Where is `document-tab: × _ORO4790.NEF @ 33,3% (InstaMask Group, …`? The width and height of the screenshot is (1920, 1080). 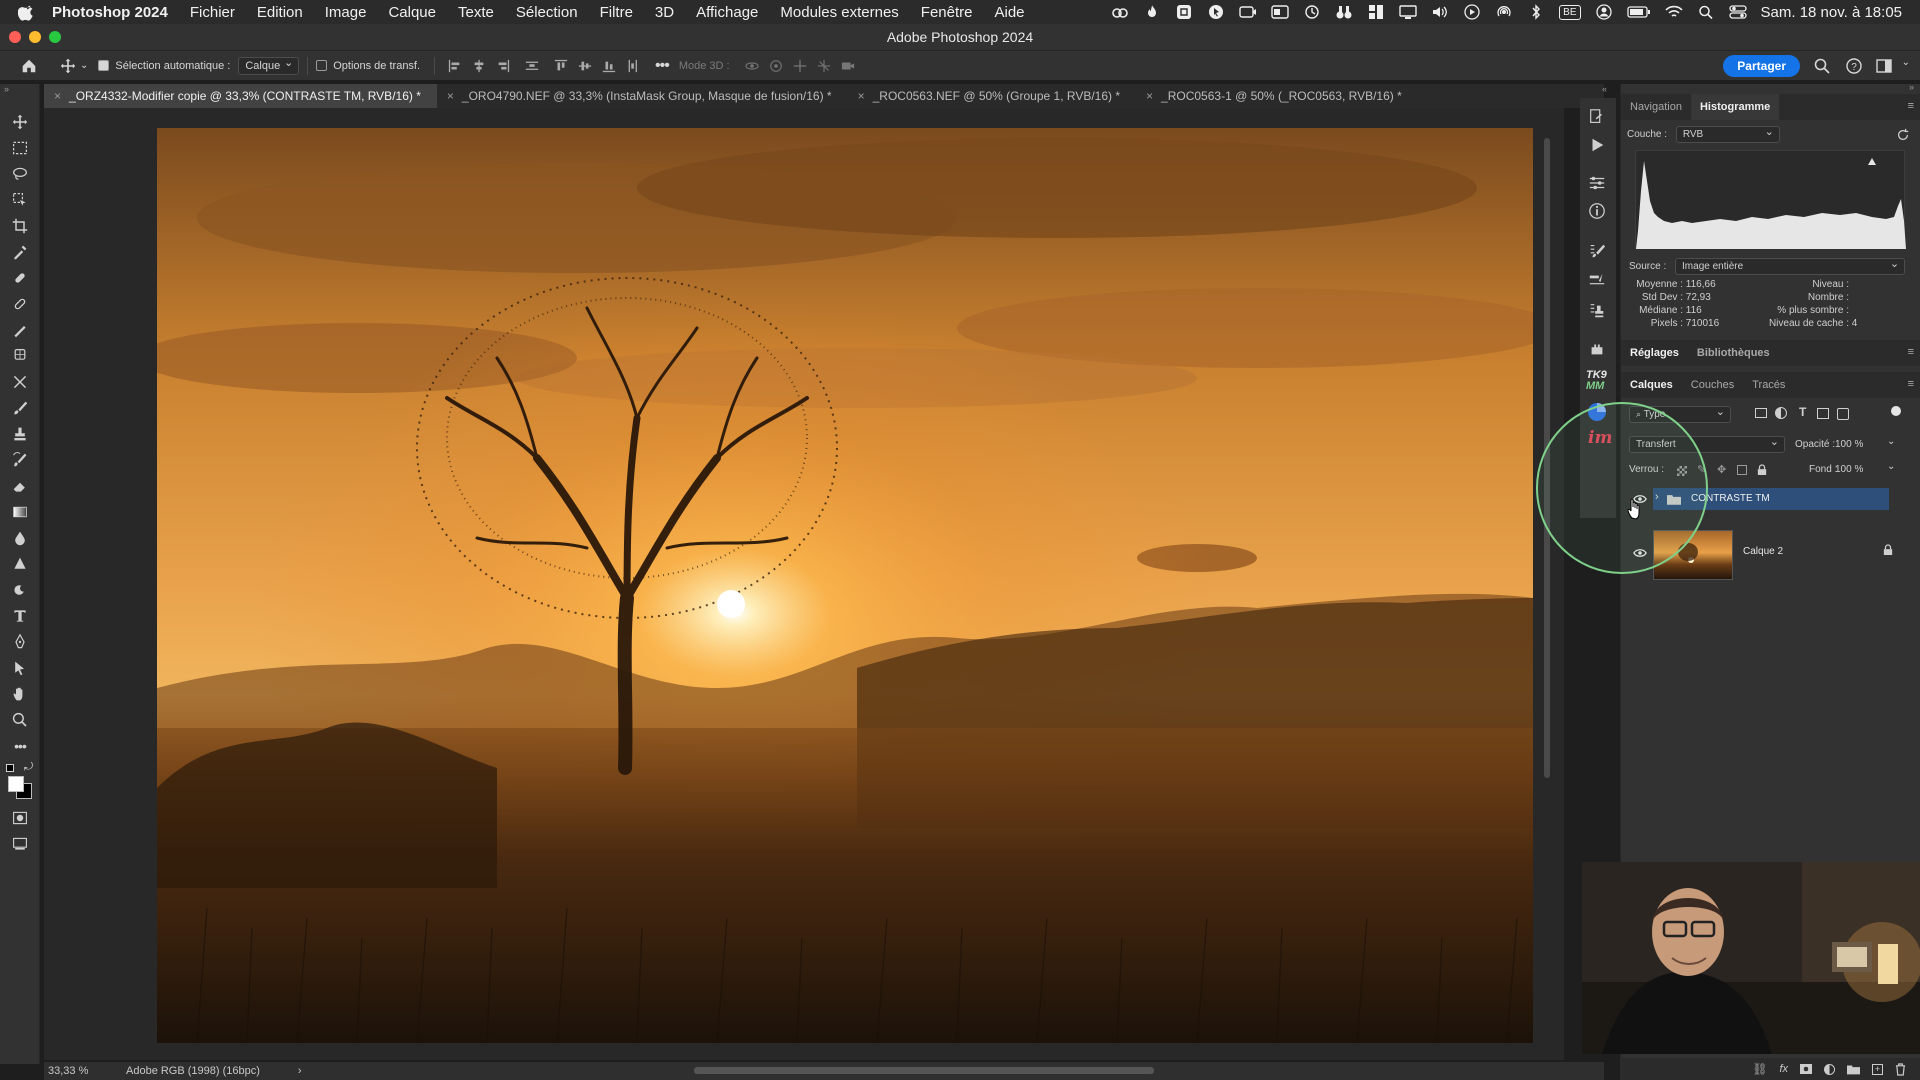
document-tab: × _ORO4790.NEF @ 33,3% (InstaMask Group, … is located at coordinates (642, 96).